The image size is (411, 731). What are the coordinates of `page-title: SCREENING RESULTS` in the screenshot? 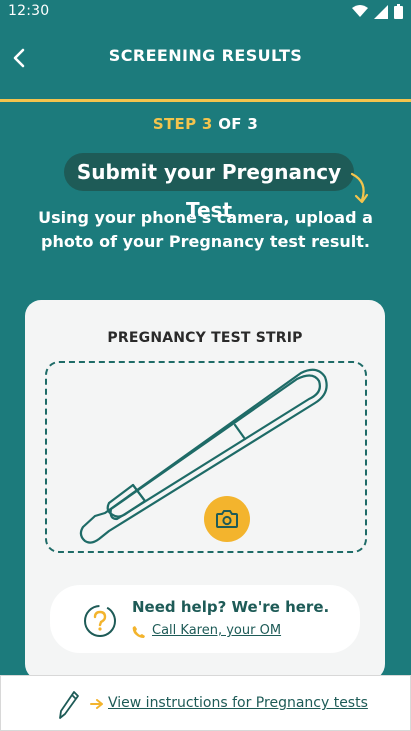 It's located at (205, 55).